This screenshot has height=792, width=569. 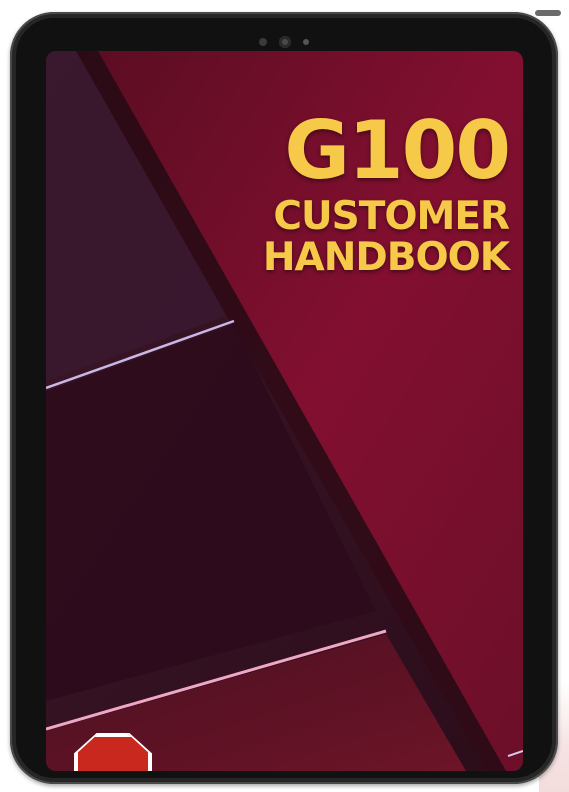 What do you see at coordinates (548, 13) in the screenshot?
I see `tablet-power-button` at bounding box center [548, 13].